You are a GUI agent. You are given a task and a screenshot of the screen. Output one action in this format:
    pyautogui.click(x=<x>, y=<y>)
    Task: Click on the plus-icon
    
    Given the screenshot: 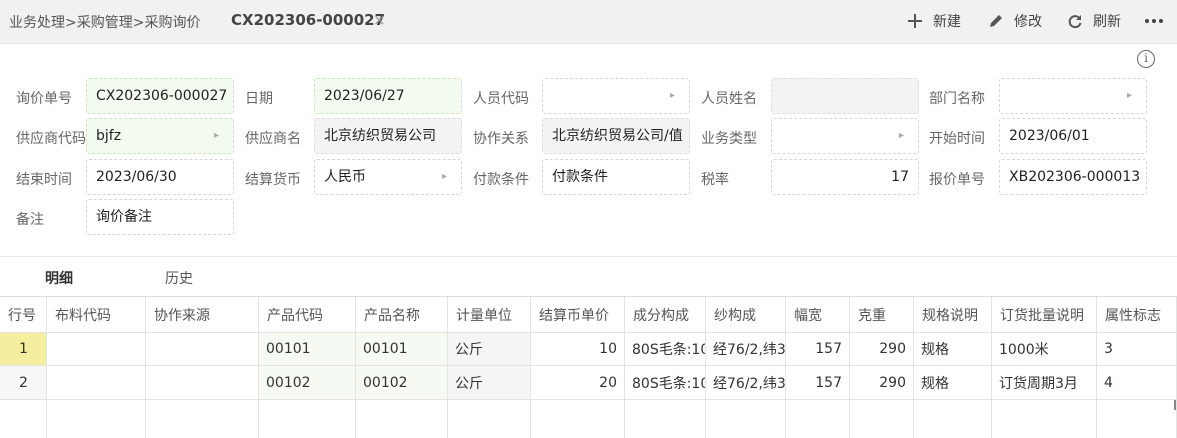 What is the action you would take?
    pyautogui.click(x=915, y=21)
    